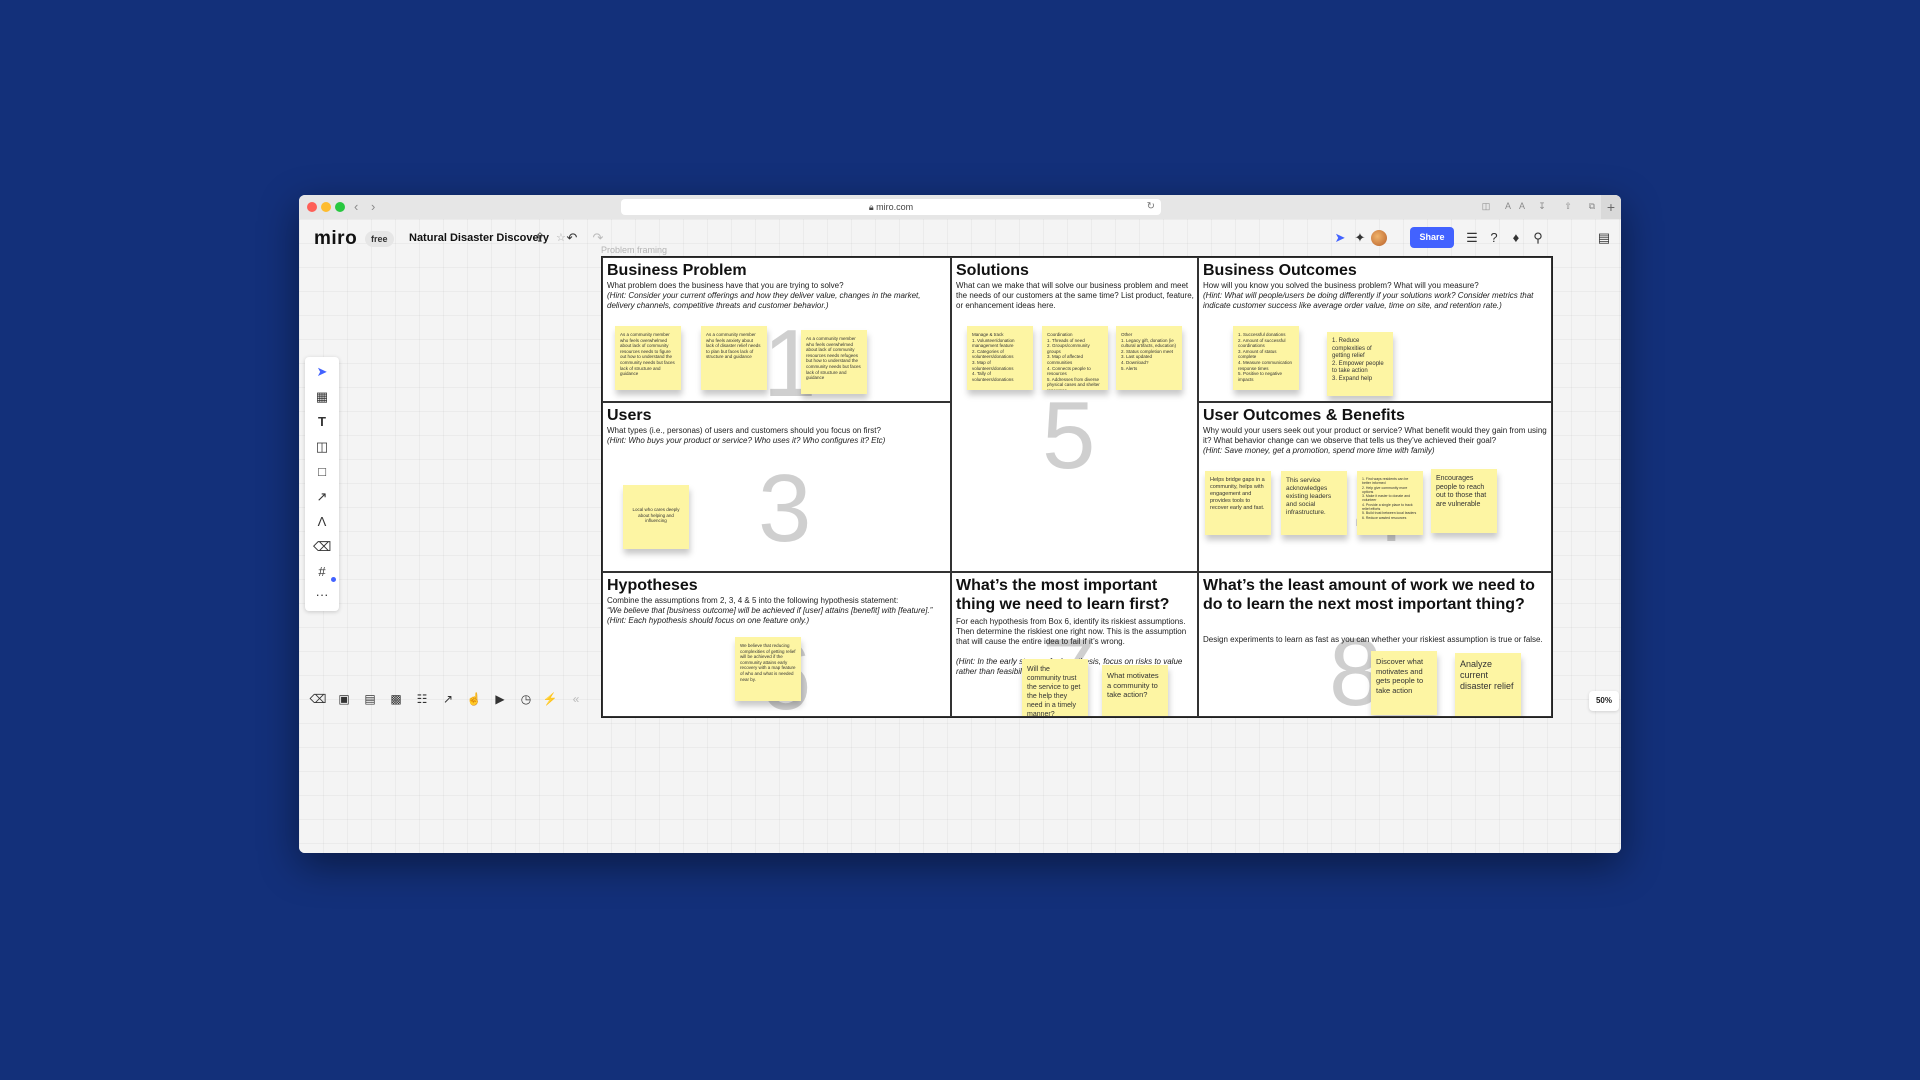 Image resolution: width=1920 pixels, height=1080 pixels. What do you see at coordinates (576, 699) in the screenshot?
I see `collapse-toolbar-icon: «` at bounding box center [576, 699].